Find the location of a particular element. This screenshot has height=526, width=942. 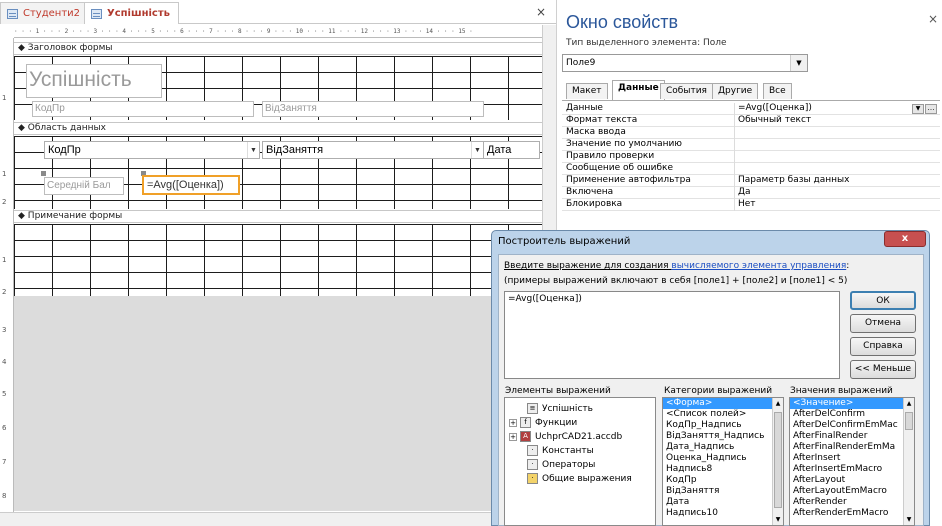

list-item: КодПр is located at coordinates (723, 480).